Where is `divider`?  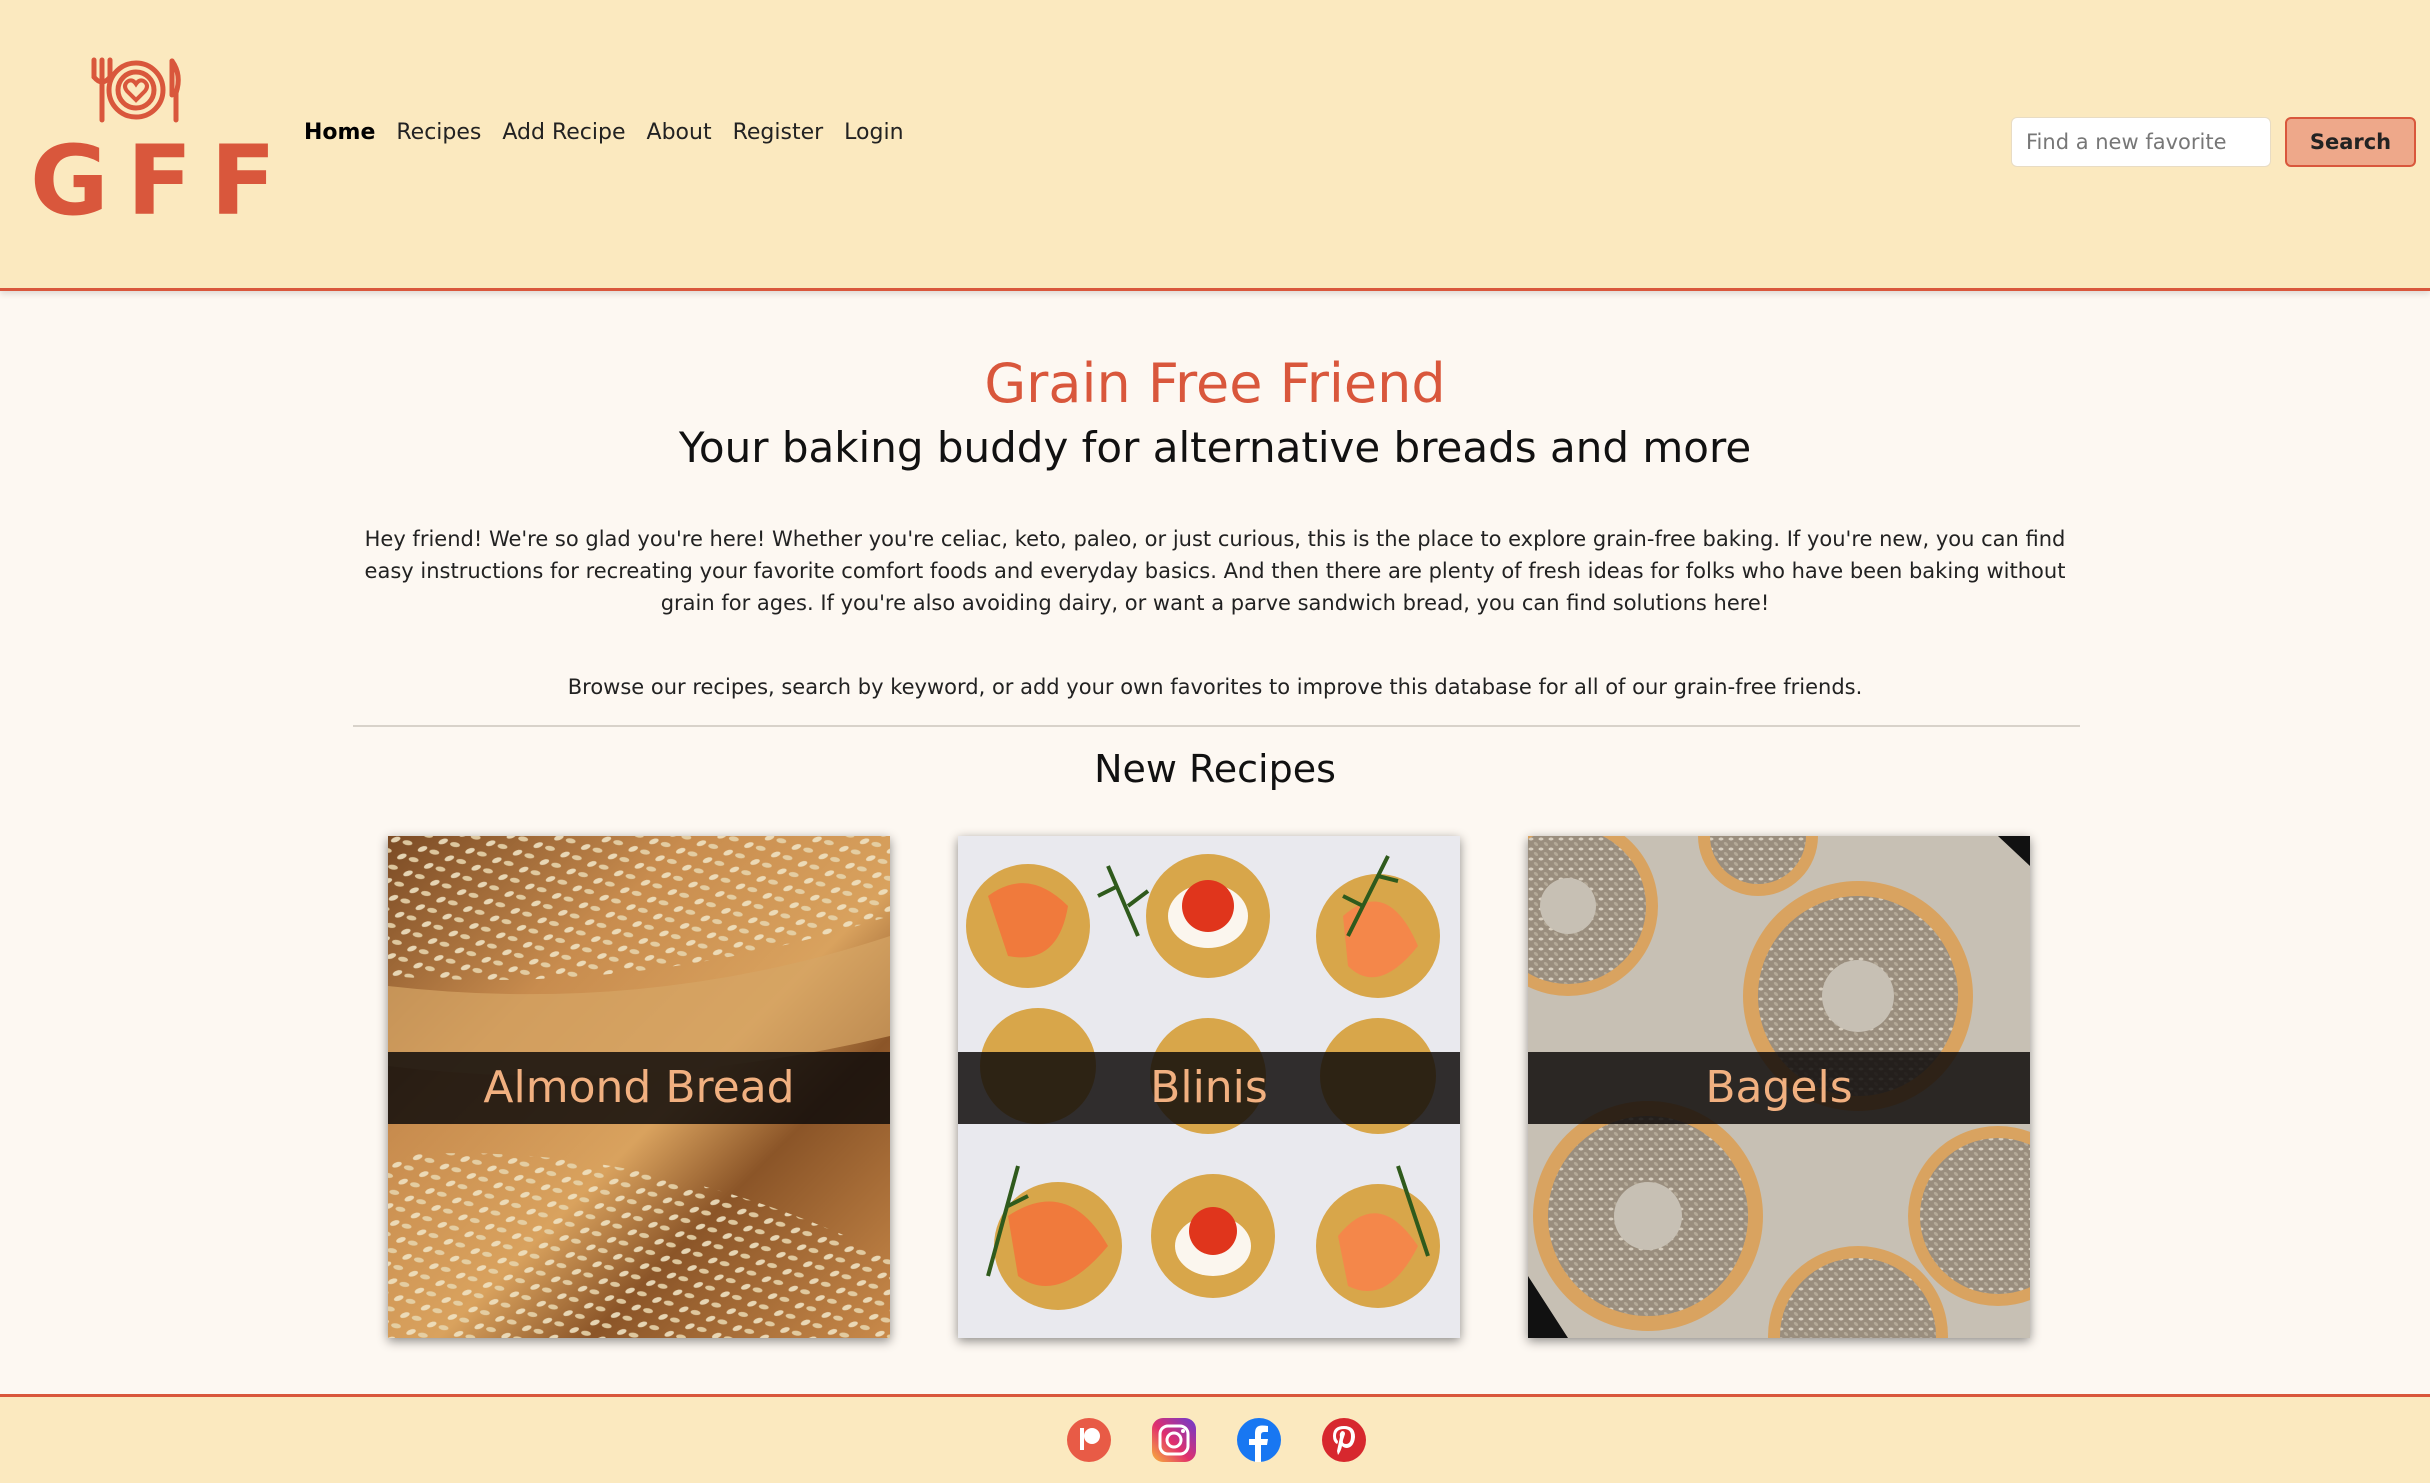
divider is located at coordinates (1216, 726).